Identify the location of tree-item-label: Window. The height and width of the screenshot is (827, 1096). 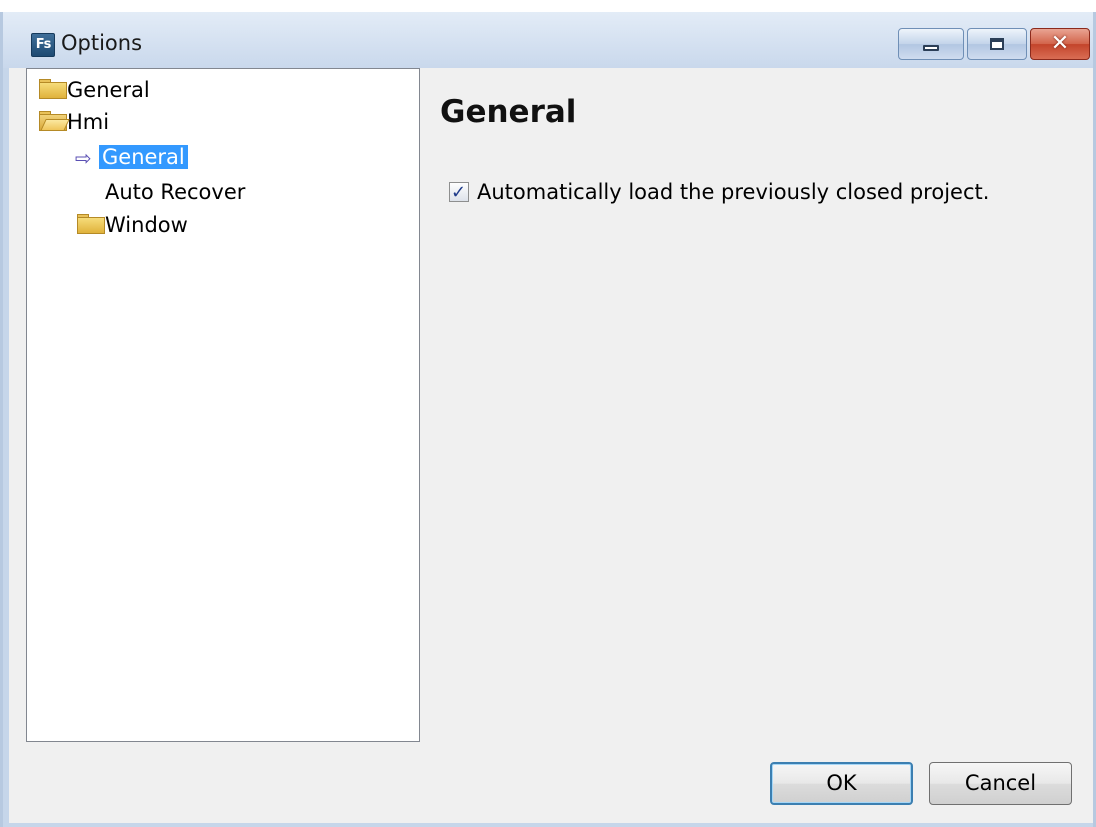
(146, 225).